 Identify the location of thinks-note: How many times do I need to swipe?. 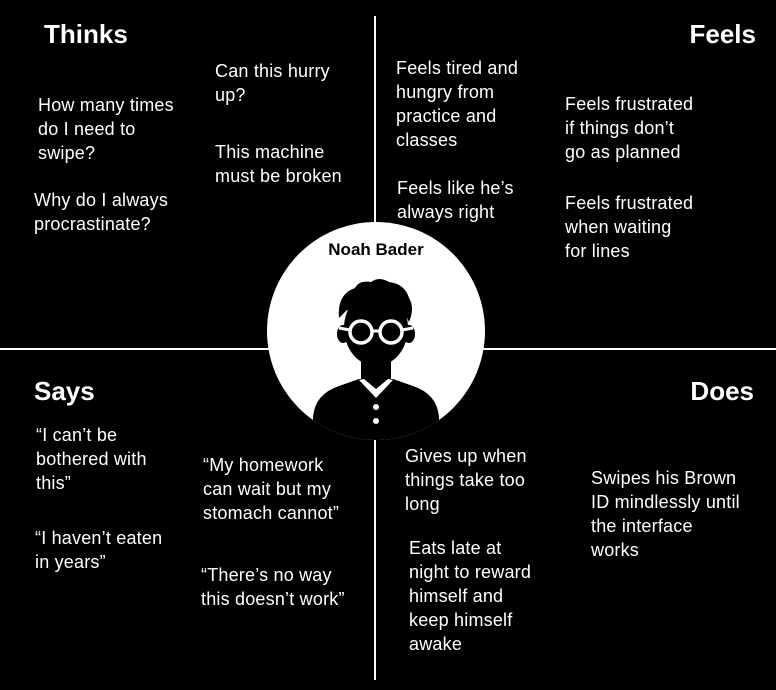
(106, 129).